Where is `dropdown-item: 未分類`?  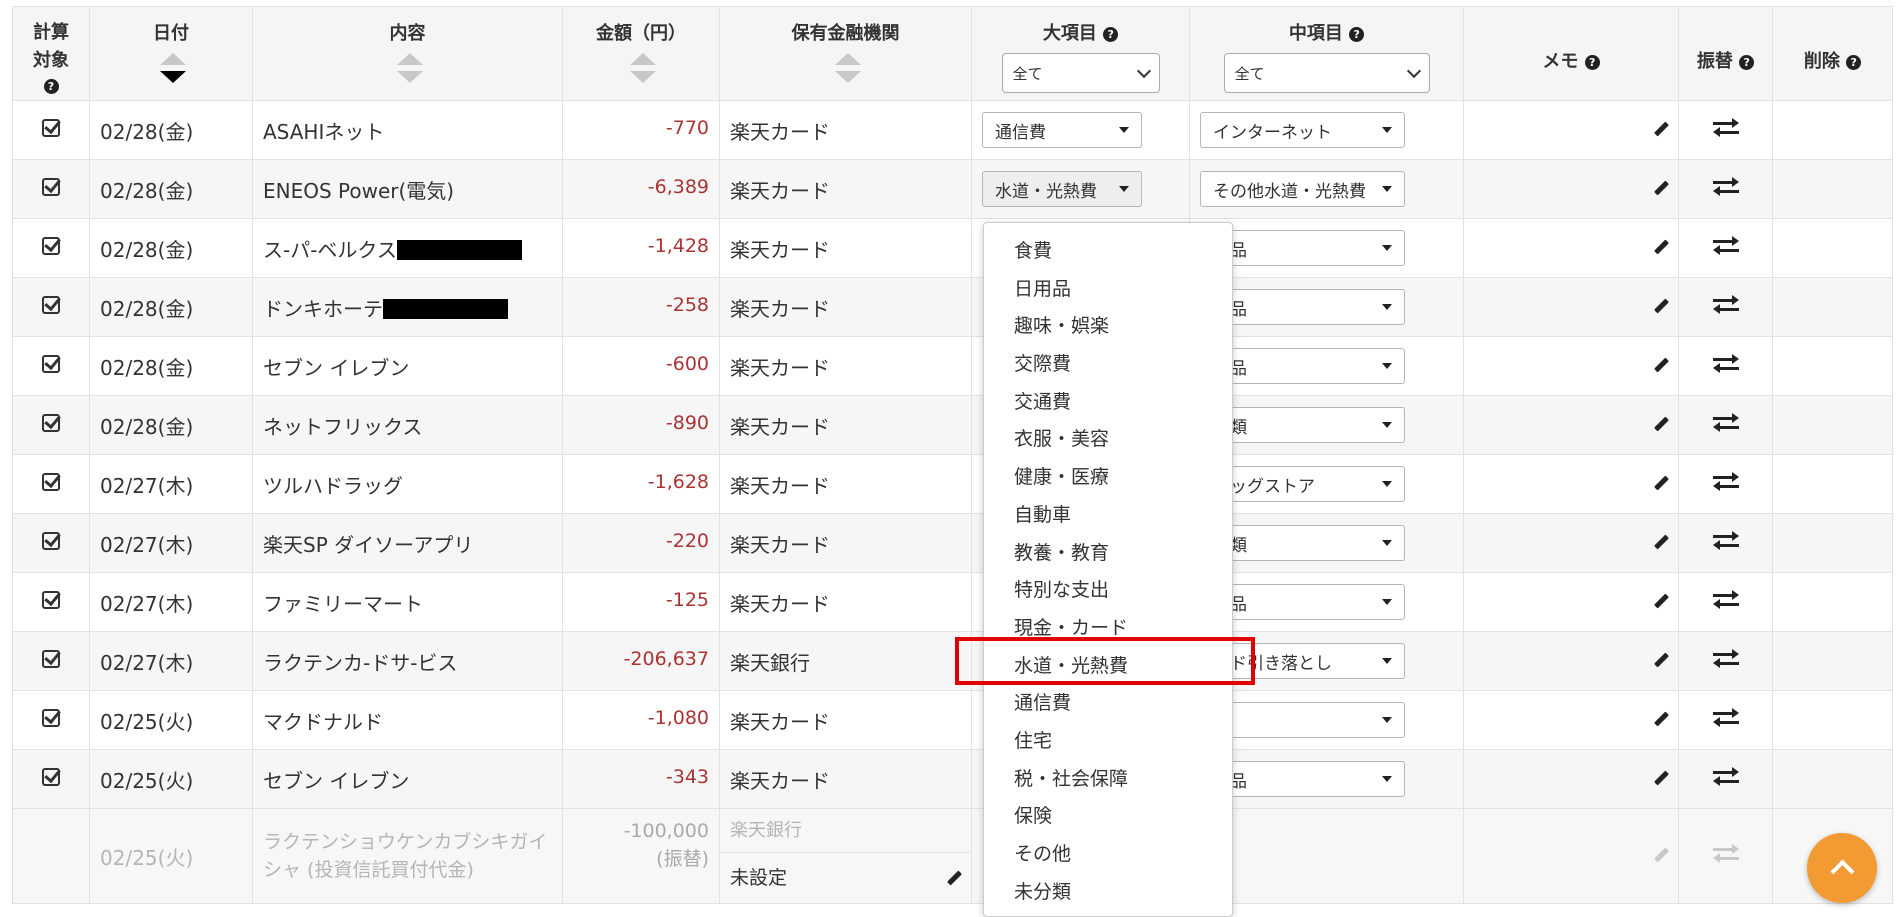
dropdown-item: 未分類 is located at coordinates (1108, 893).